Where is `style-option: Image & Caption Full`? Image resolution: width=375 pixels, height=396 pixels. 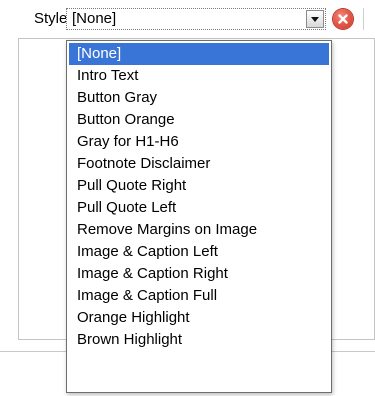 style-option: Image & Caption Full is located at coordinates (199, 296).